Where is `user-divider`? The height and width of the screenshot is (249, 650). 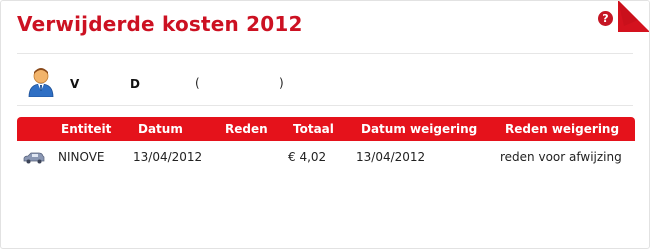
user-divider is located at coordinates (325, 105).